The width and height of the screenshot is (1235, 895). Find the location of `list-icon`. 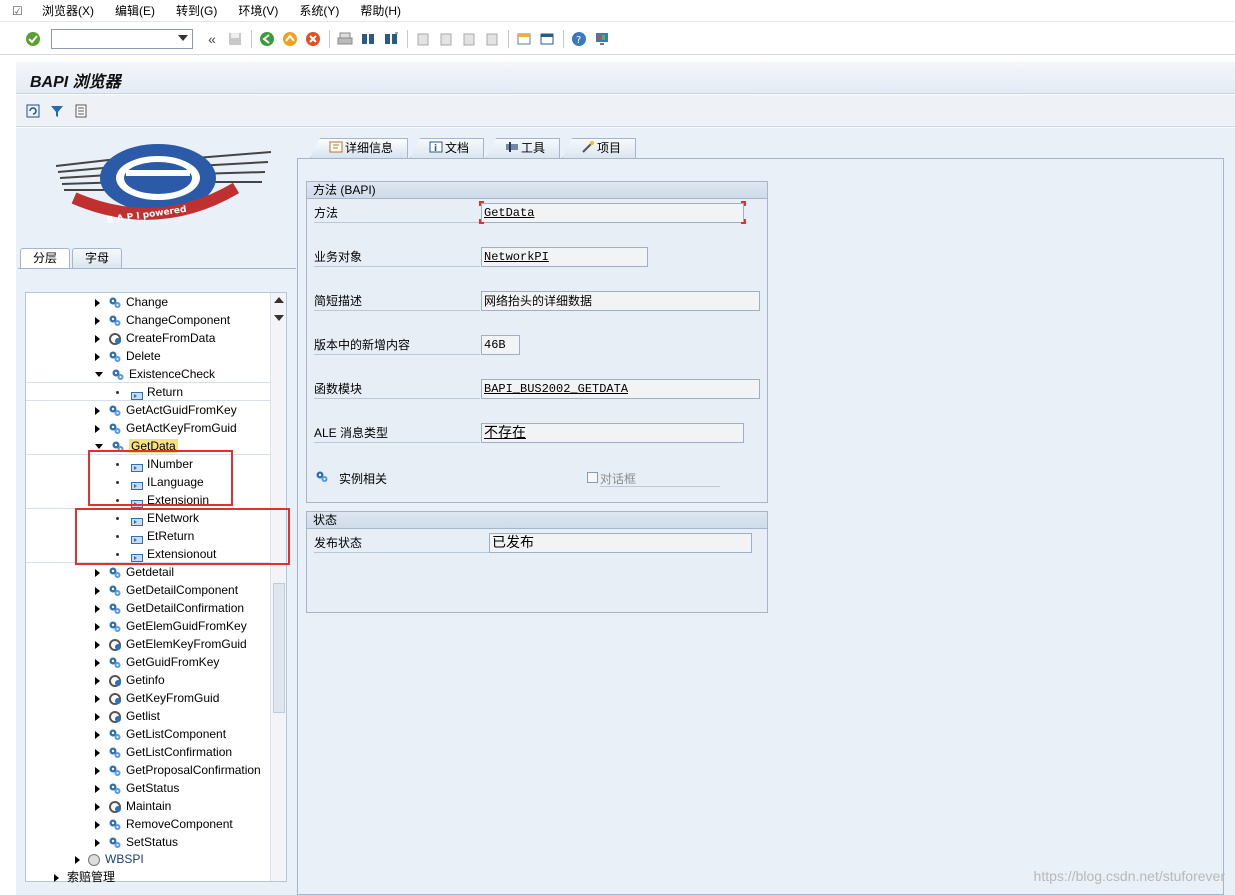

list-icon is located at coordinates (81, 111).